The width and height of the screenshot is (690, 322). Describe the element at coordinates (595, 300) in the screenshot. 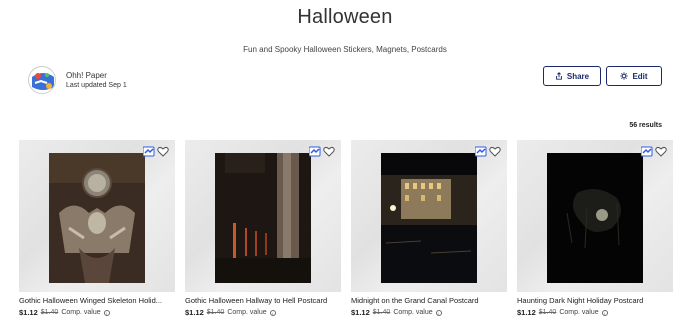

I see `product-title: Haunting Dark Night Holiday Postcard` at that location.